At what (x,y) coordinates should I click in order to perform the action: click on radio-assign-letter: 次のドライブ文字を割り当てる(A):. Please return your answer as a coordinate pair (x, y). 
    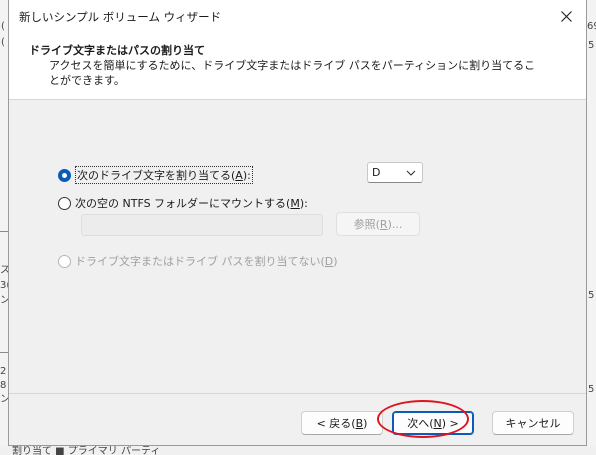
    Looking at the image, I should click on (155, 175).